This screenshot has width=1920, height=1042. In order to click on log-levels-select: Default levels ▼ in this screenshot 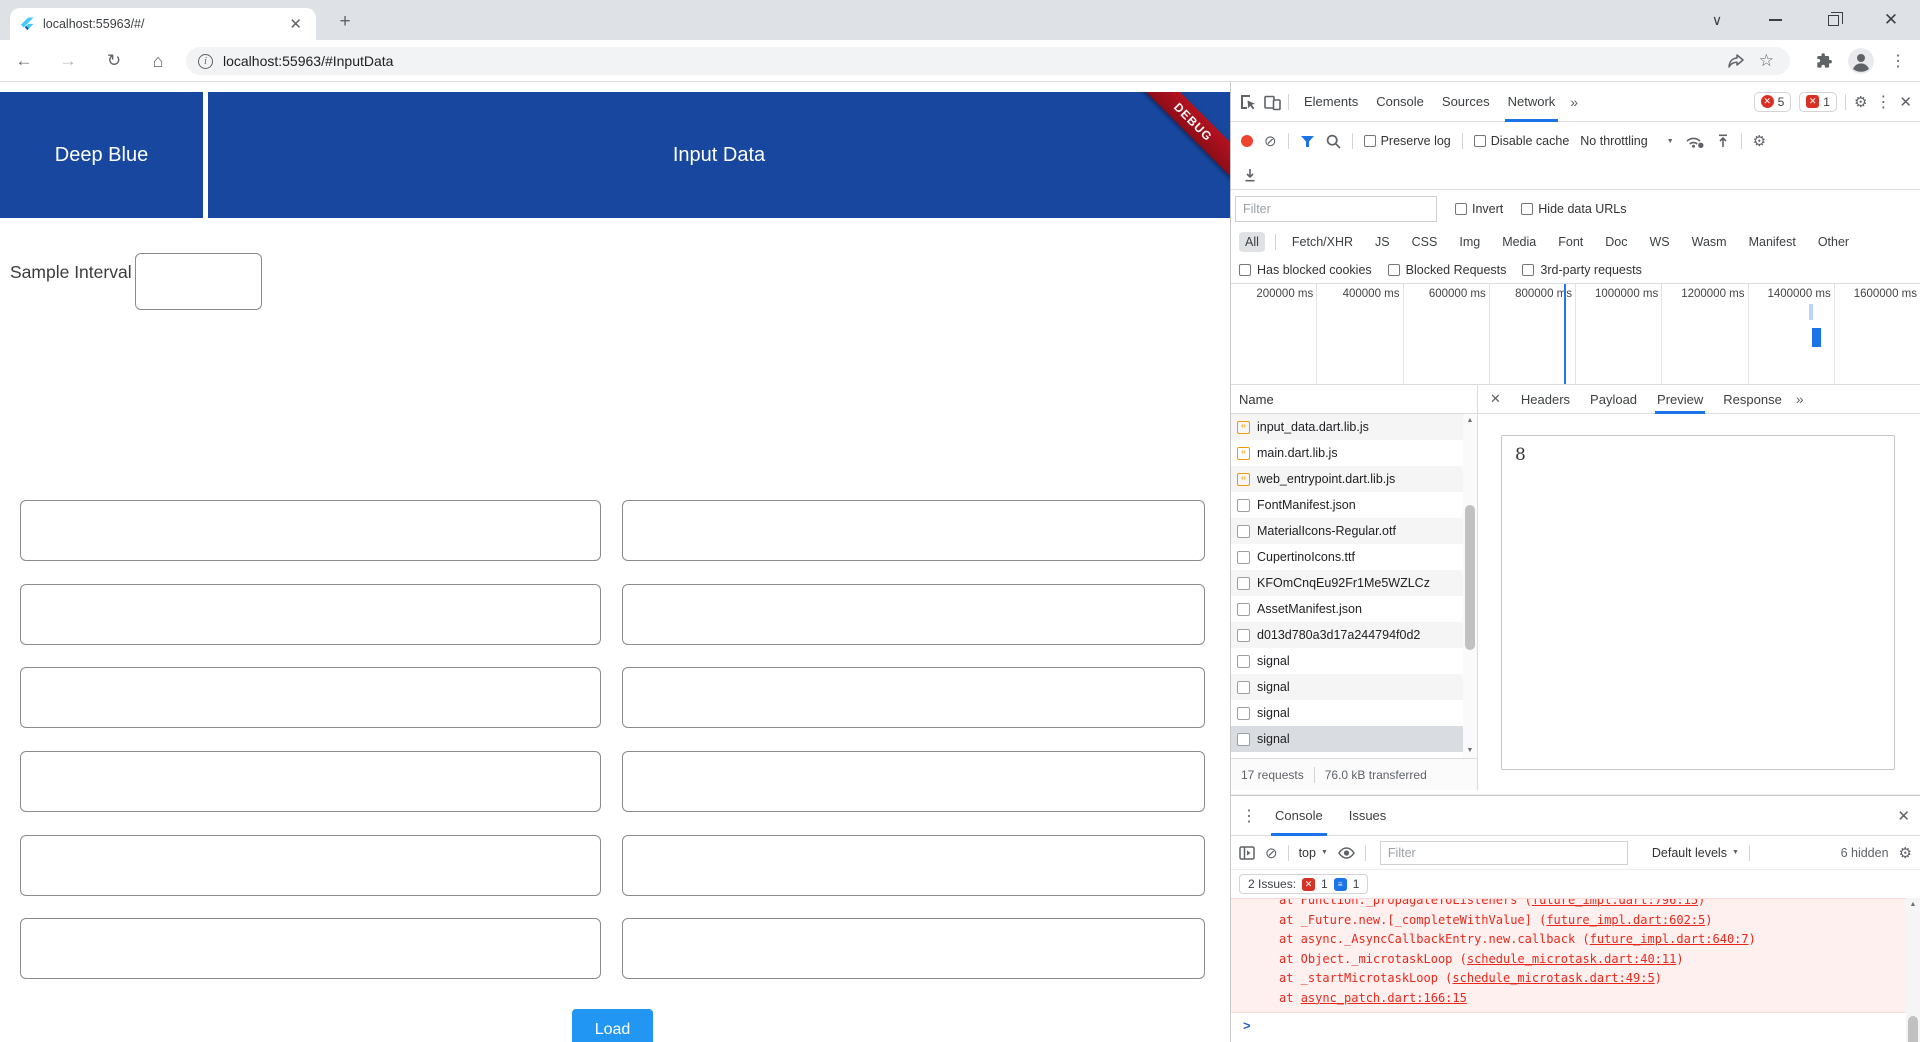, I will do `click(1695, 853)`.